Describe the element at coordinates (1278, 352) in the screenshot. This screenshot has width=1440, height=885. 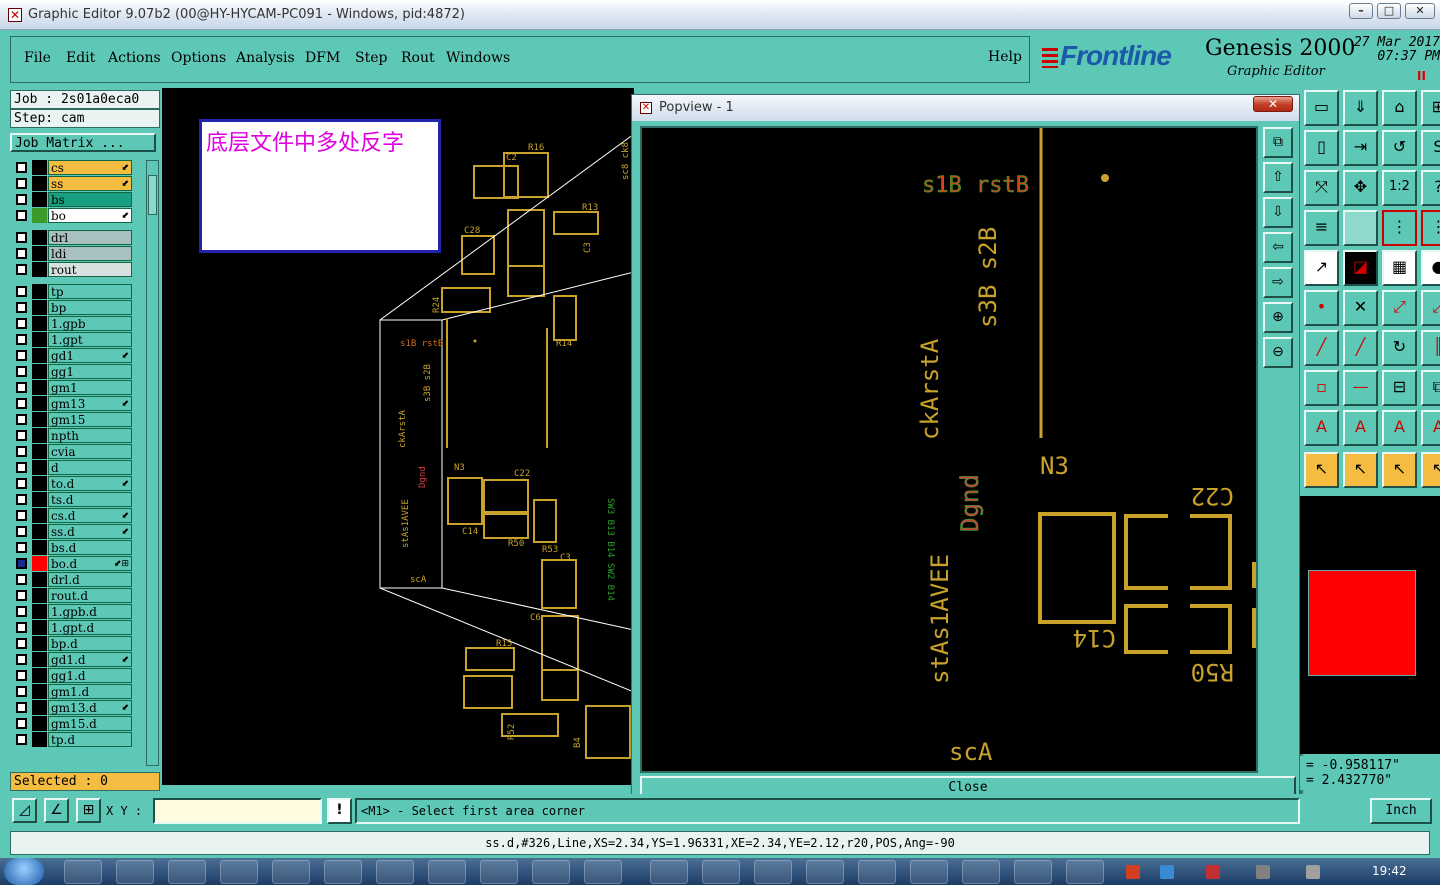
I see `zoom-out-icon: ⊖` at that location.